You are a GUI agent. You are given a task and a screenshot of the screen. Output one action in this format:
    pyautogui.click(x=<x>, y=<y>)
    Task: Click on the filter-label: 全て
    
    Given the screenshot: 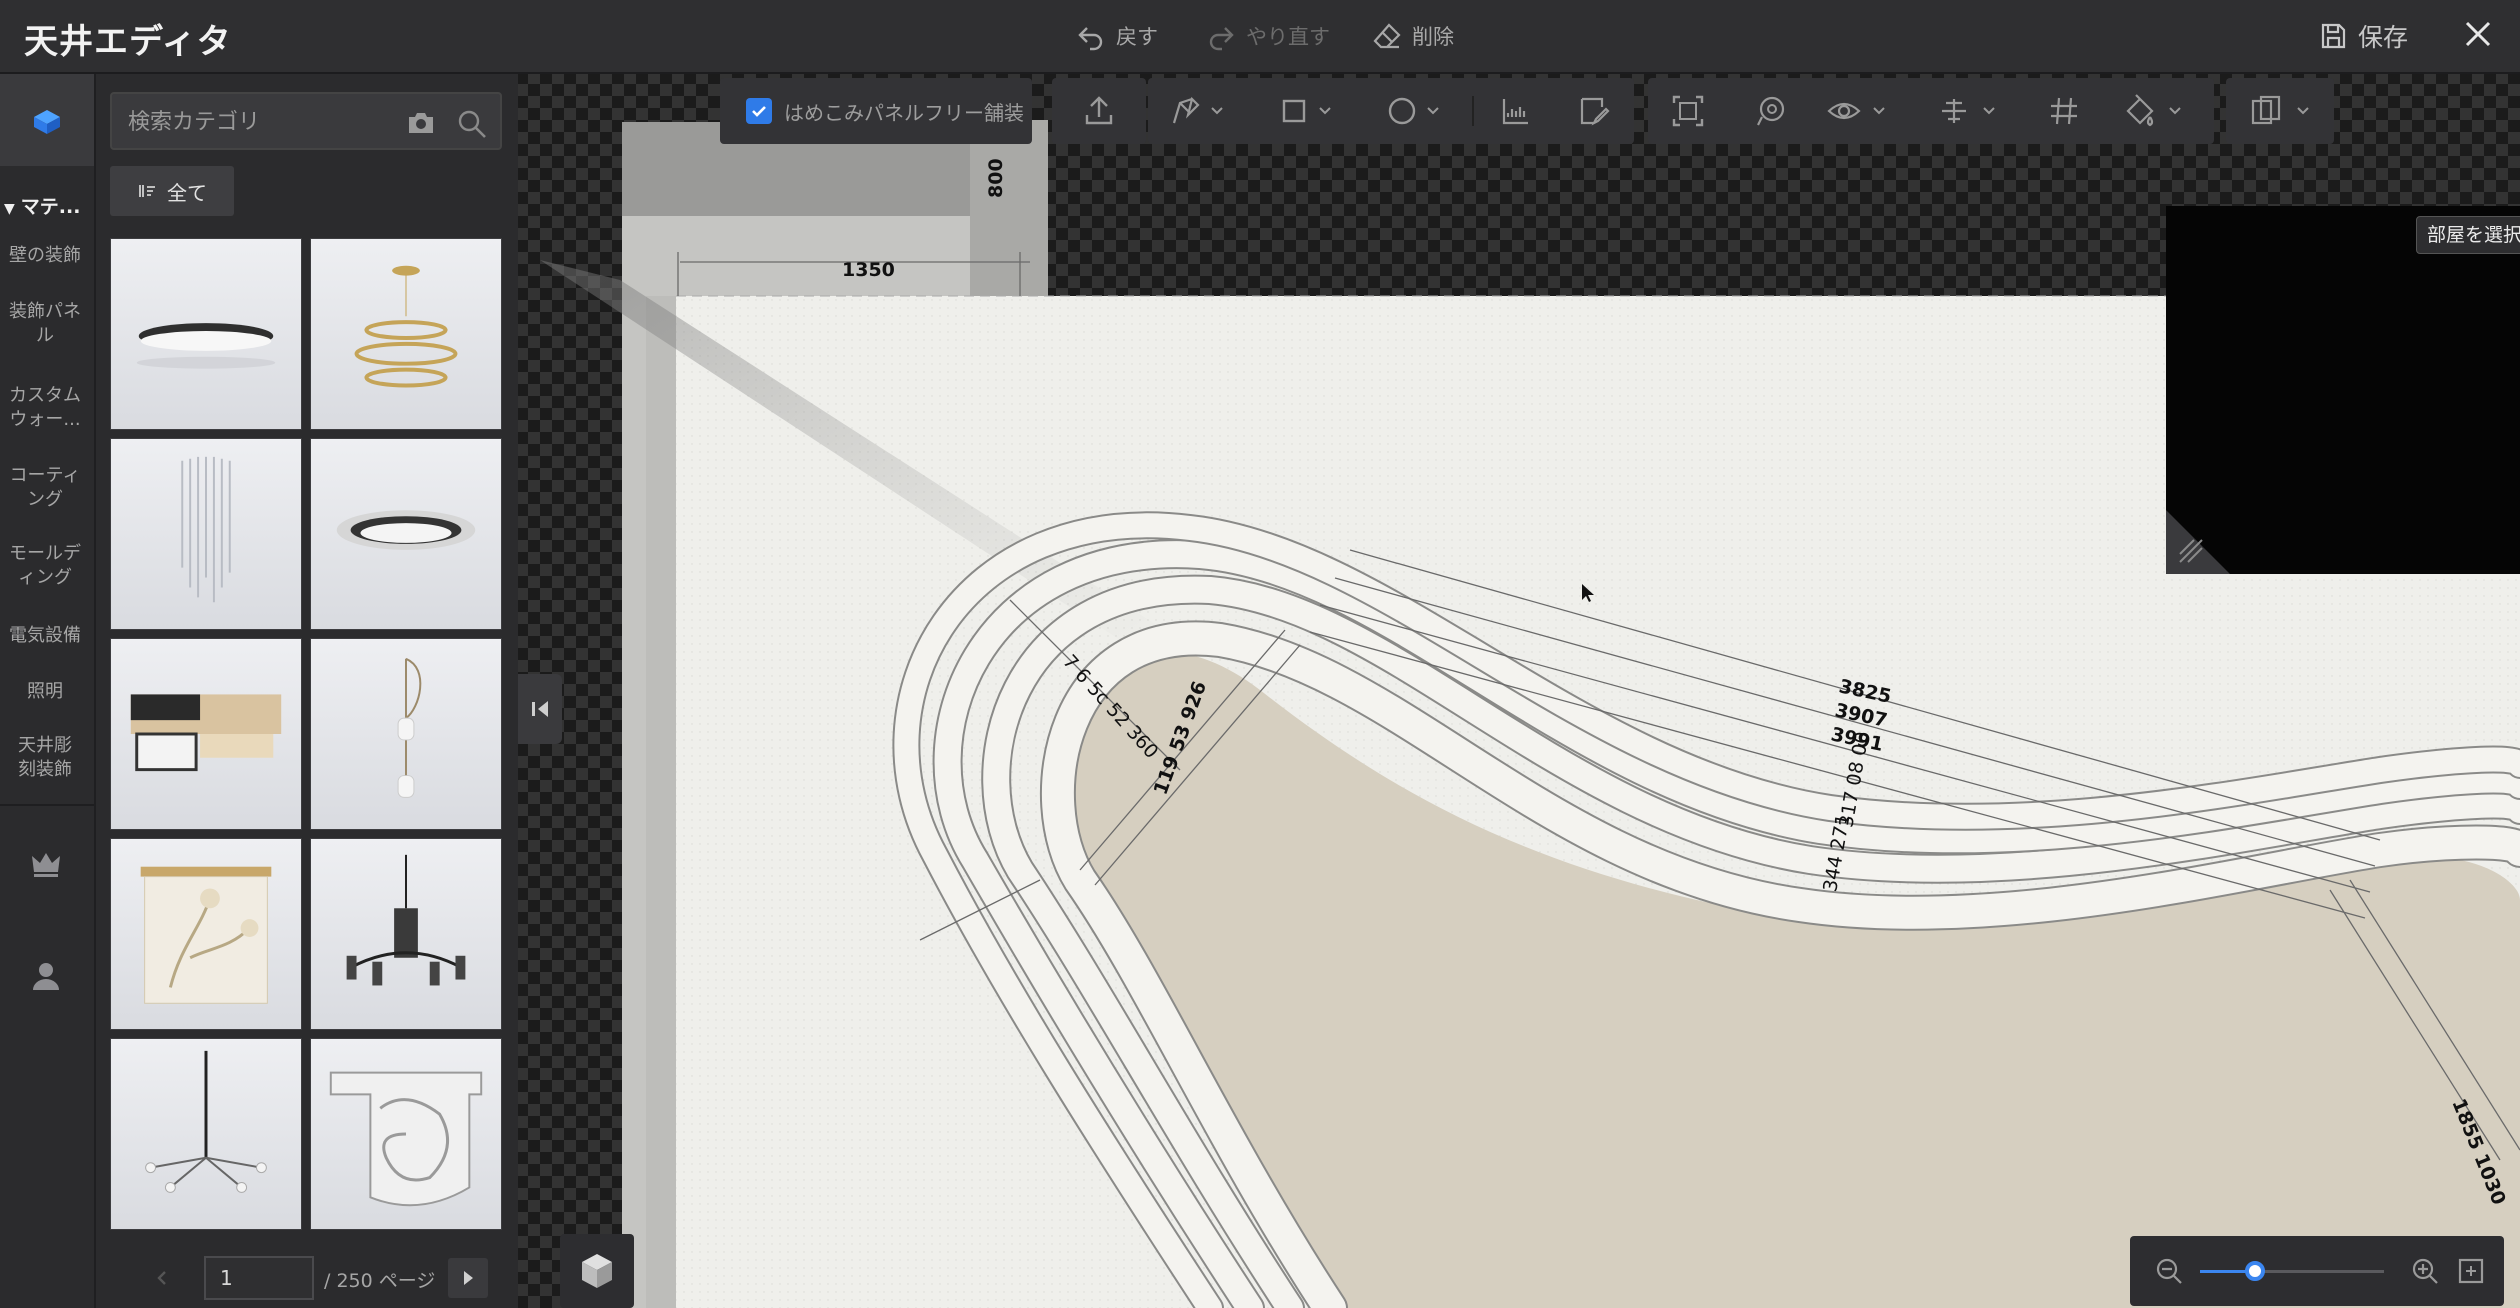 What is the action you would take?
    pyautogui.click(x=187, y=192)
    